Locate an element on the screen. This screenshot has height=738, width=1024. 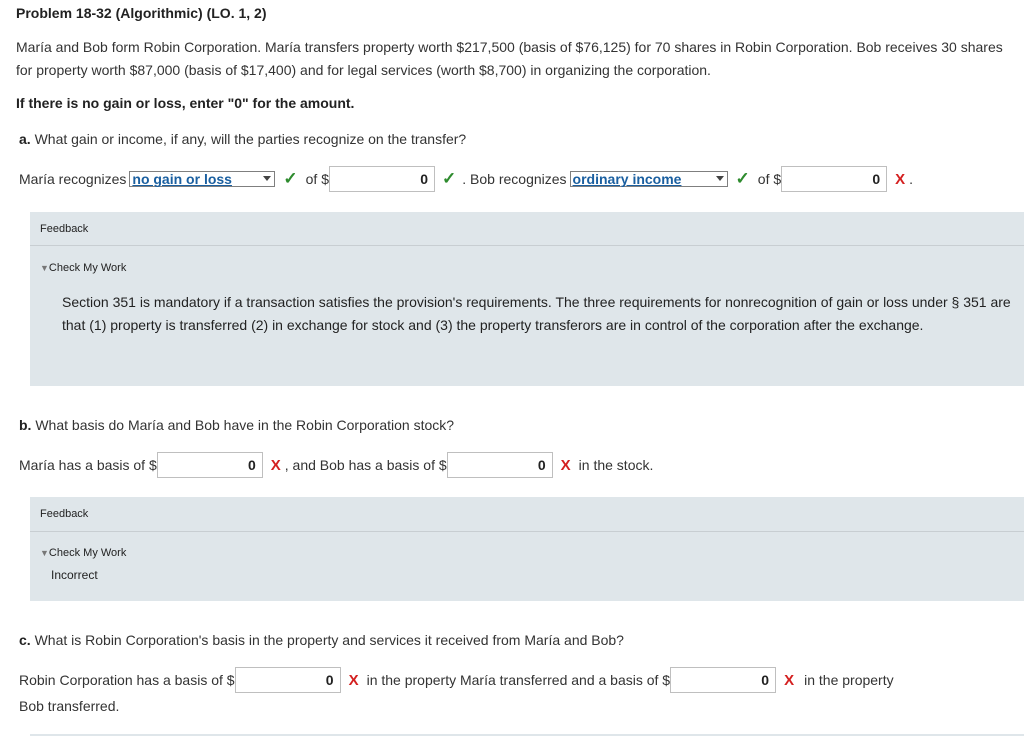
maria-basis-input: 0 is located at coordinates (209, 465).